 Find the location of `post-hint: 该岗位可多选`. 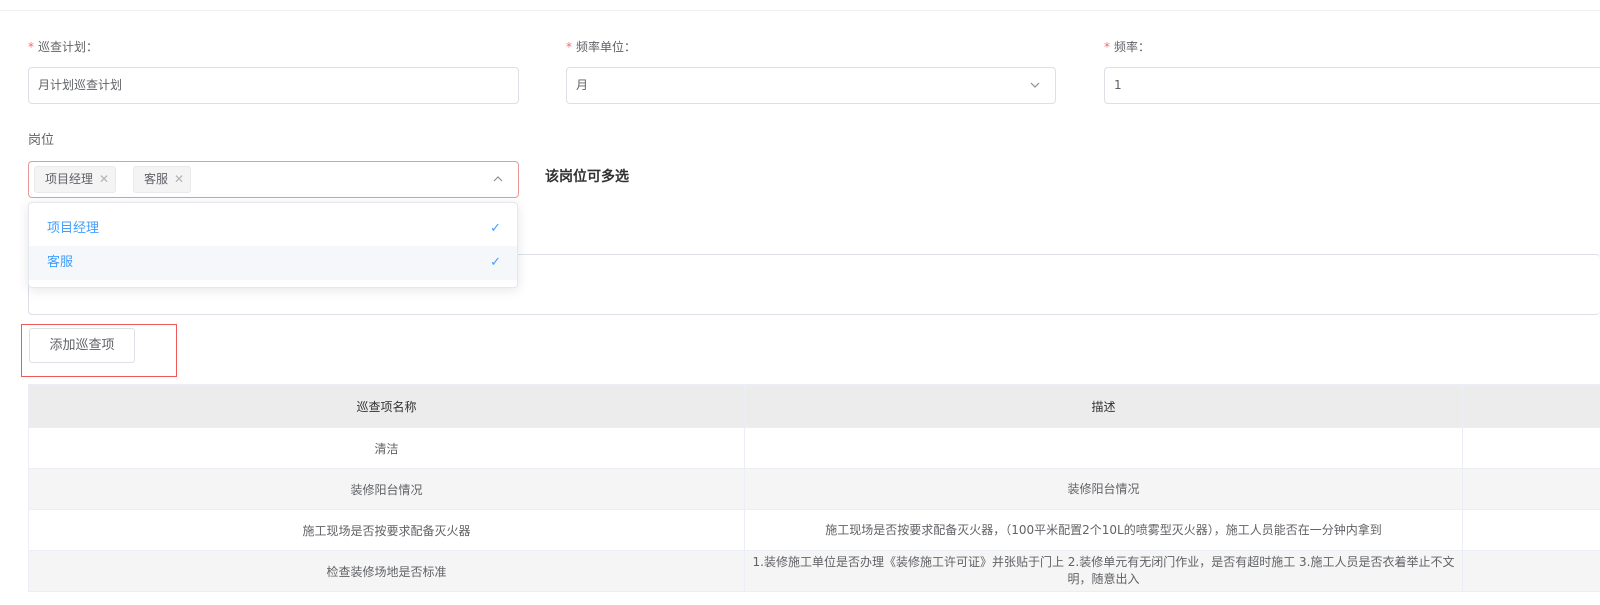

post-hint: 该岗位可多选 is located at coordinates (587, 177).